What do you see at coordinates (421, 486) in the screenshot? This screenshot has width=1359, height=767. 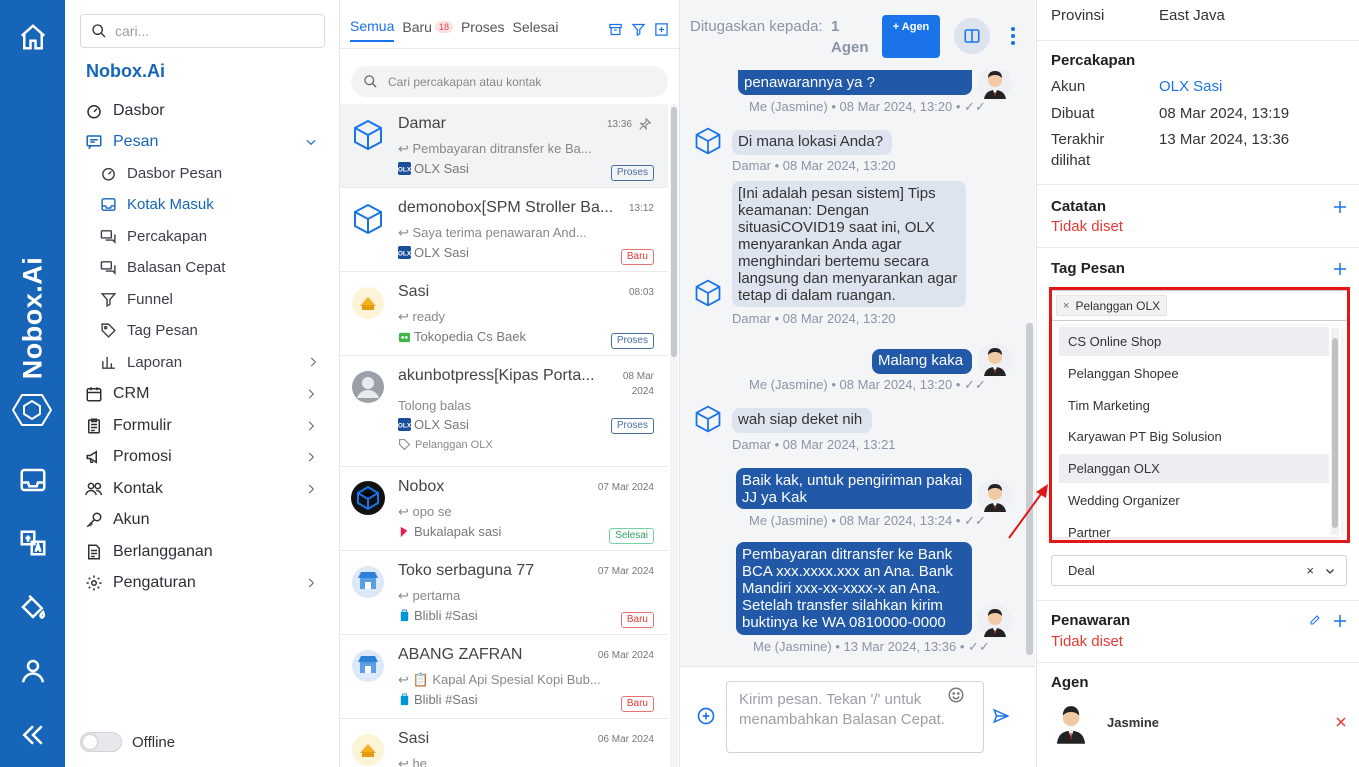 I see `conversation-name: Nobox` at bounding box center [421, 486].